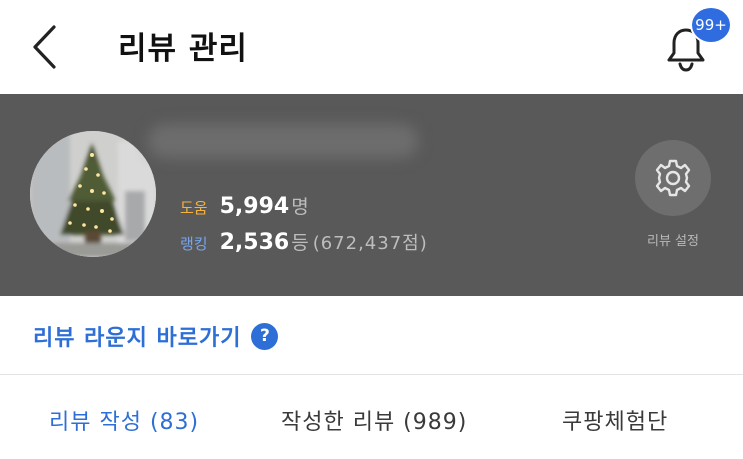  I want to click on rank-unit: 등, so click(300, 243).